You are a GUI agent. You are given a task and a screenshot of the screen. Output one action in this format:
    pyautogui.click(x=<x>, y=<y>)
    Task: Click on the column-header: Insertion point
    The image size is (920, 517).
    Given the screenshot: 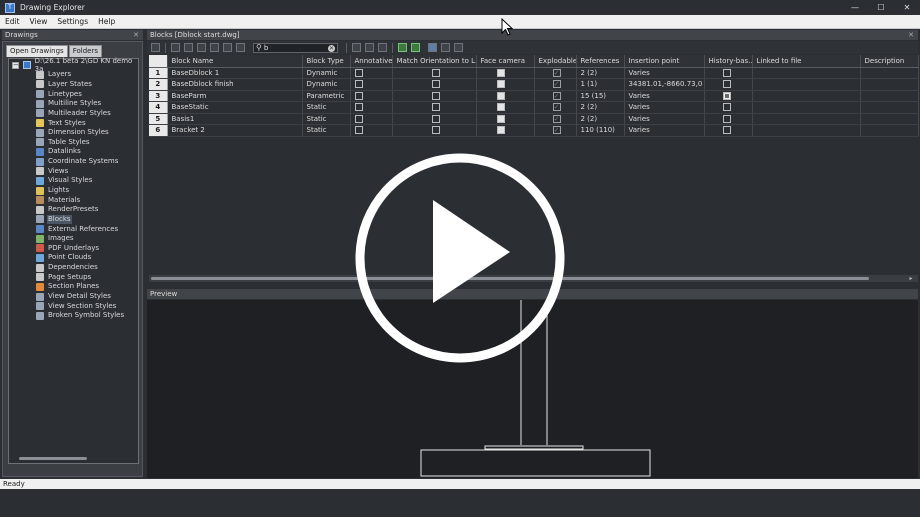 What is the action you would take?
    pyautogui.click(x=664, y=61)
    